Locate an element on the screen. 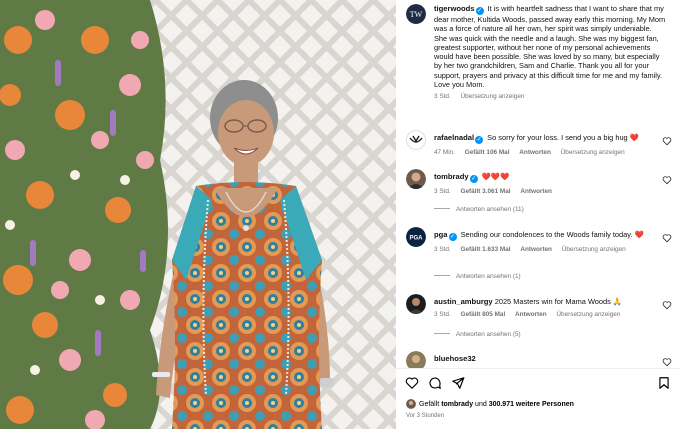 The width and height of the screenshot is (680, 429). view-replies-link: Antworten ansehen (11) is located at coordinates (479, 209).